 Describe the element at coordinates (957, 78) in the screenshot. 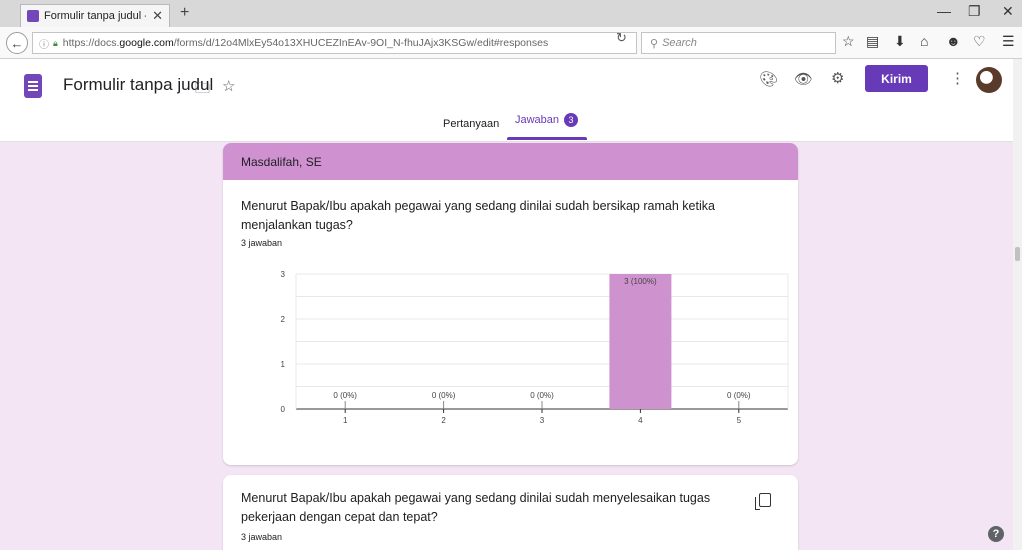

I see `more-options-icon: ⋮` at that location.